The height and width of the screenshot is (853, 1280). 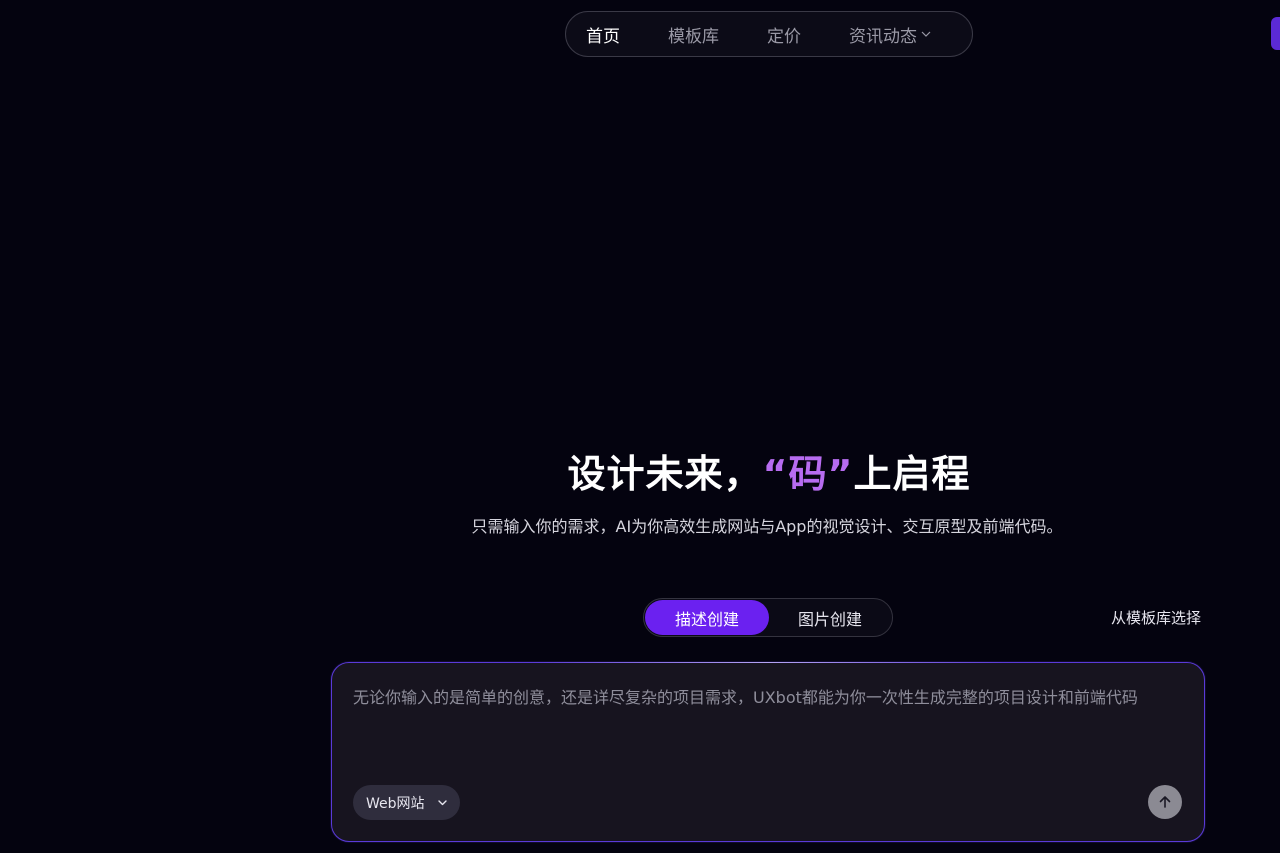 I want to click on hero-subtitle: 只需输入你的需求，AI为你高效生成网站与App的视觉设计、交互原型及前端代码。, so click(x=767, y=526).